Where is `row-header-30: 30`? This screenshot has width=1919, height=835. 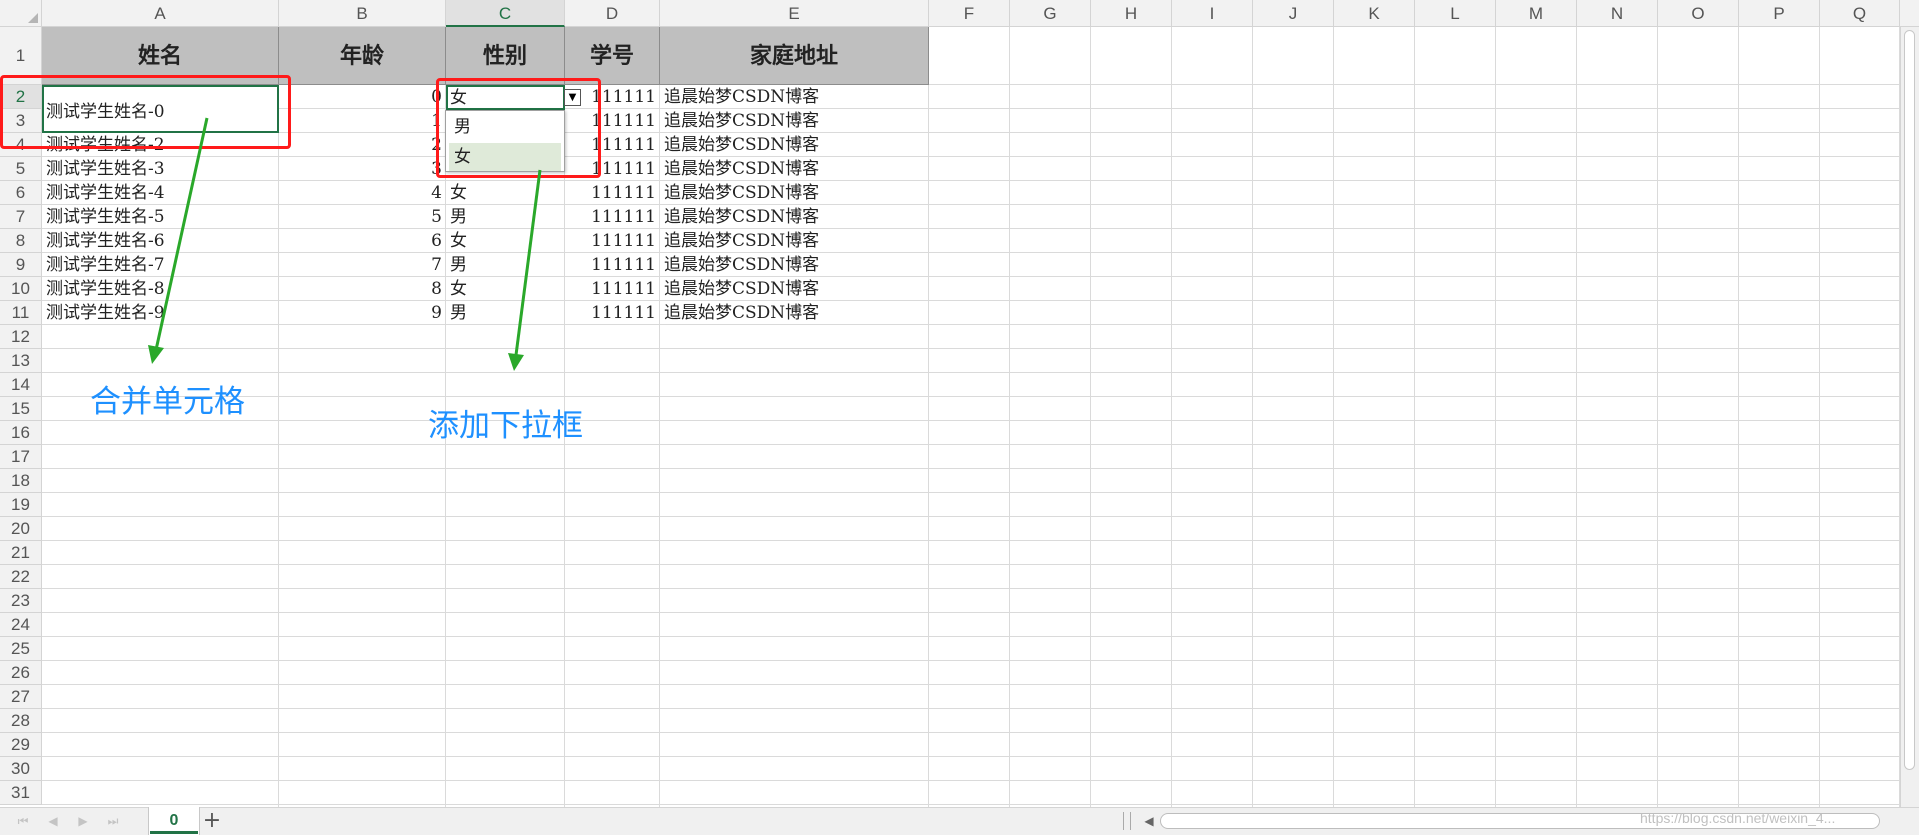
row-header-30: 30 is located at coordinates (21, 769).